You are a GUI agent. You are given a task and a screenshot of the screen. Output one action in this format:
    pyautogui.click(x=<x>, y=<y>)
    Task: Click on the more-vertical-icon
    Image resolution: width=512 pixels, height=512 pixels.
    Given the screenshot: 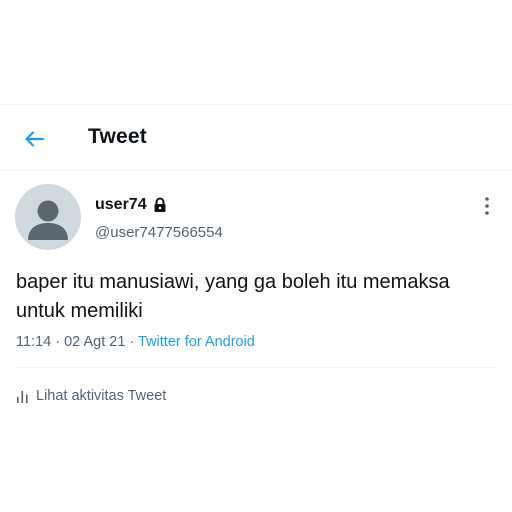 What is the action you would take?
    pyautogui.click(x=487, y=206)
    